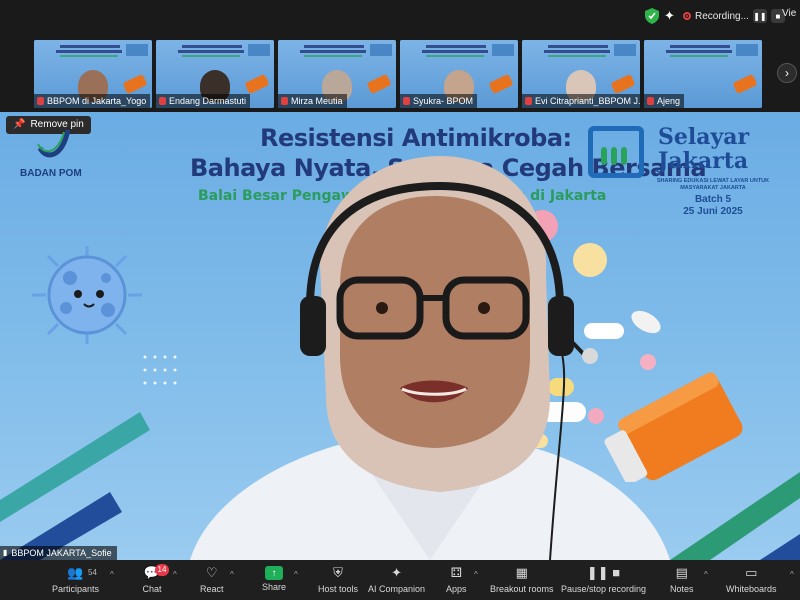 The image size is (800, 600). I want to click on top-bar: ✦ Recording... ❚❚ ■ Vie, so click(400, 16).